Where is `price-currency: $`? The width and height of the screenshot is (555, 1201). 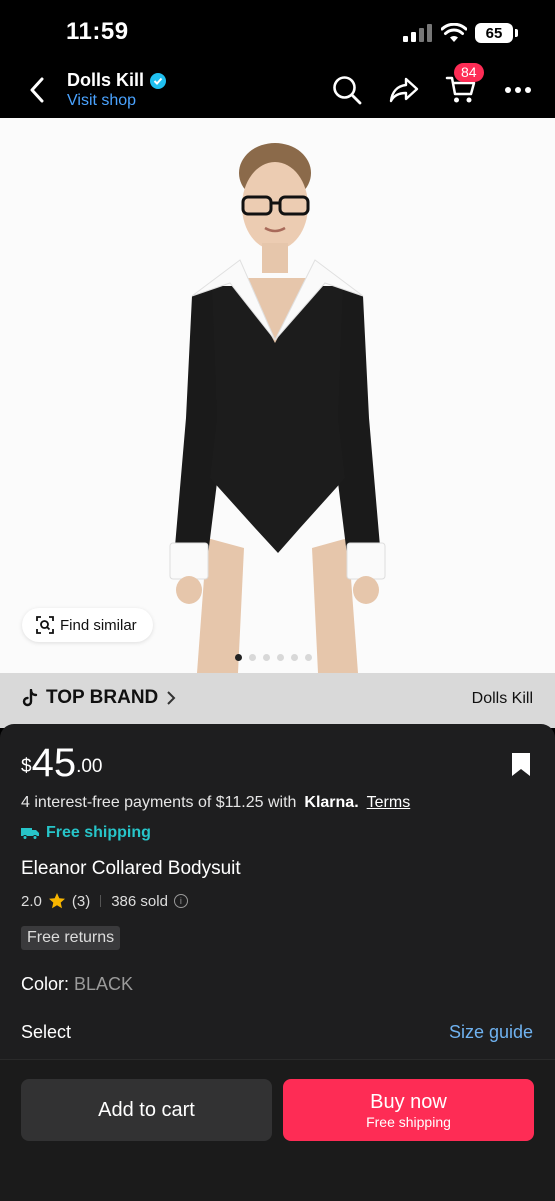 price-currency: $ is located at coordinates (26, 766).